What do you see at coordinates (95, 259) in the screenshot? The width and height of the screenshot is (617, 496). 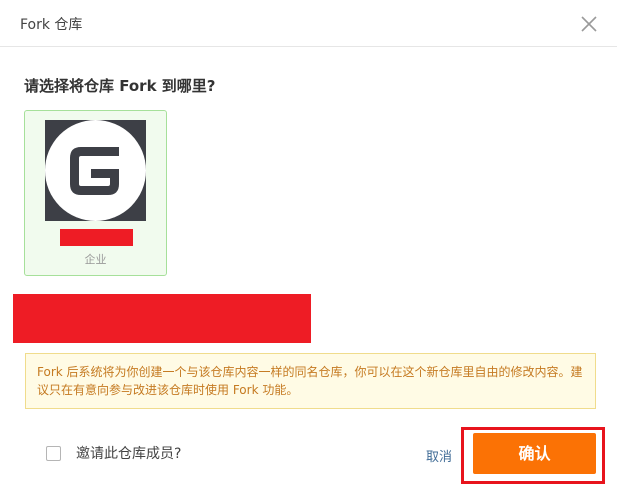 I see `org-type-label: 企业` at bounding box center [95, 259].